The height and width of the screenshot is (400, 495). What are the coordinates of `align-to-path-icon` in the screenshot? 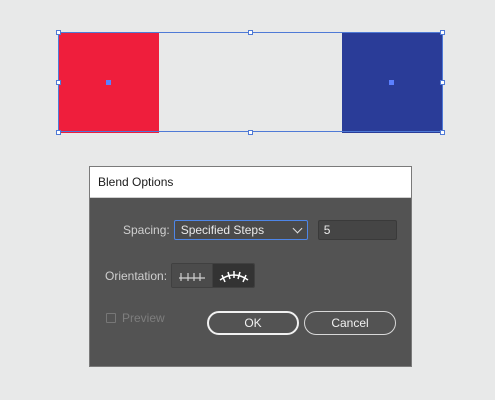 It's located at (233, 276).